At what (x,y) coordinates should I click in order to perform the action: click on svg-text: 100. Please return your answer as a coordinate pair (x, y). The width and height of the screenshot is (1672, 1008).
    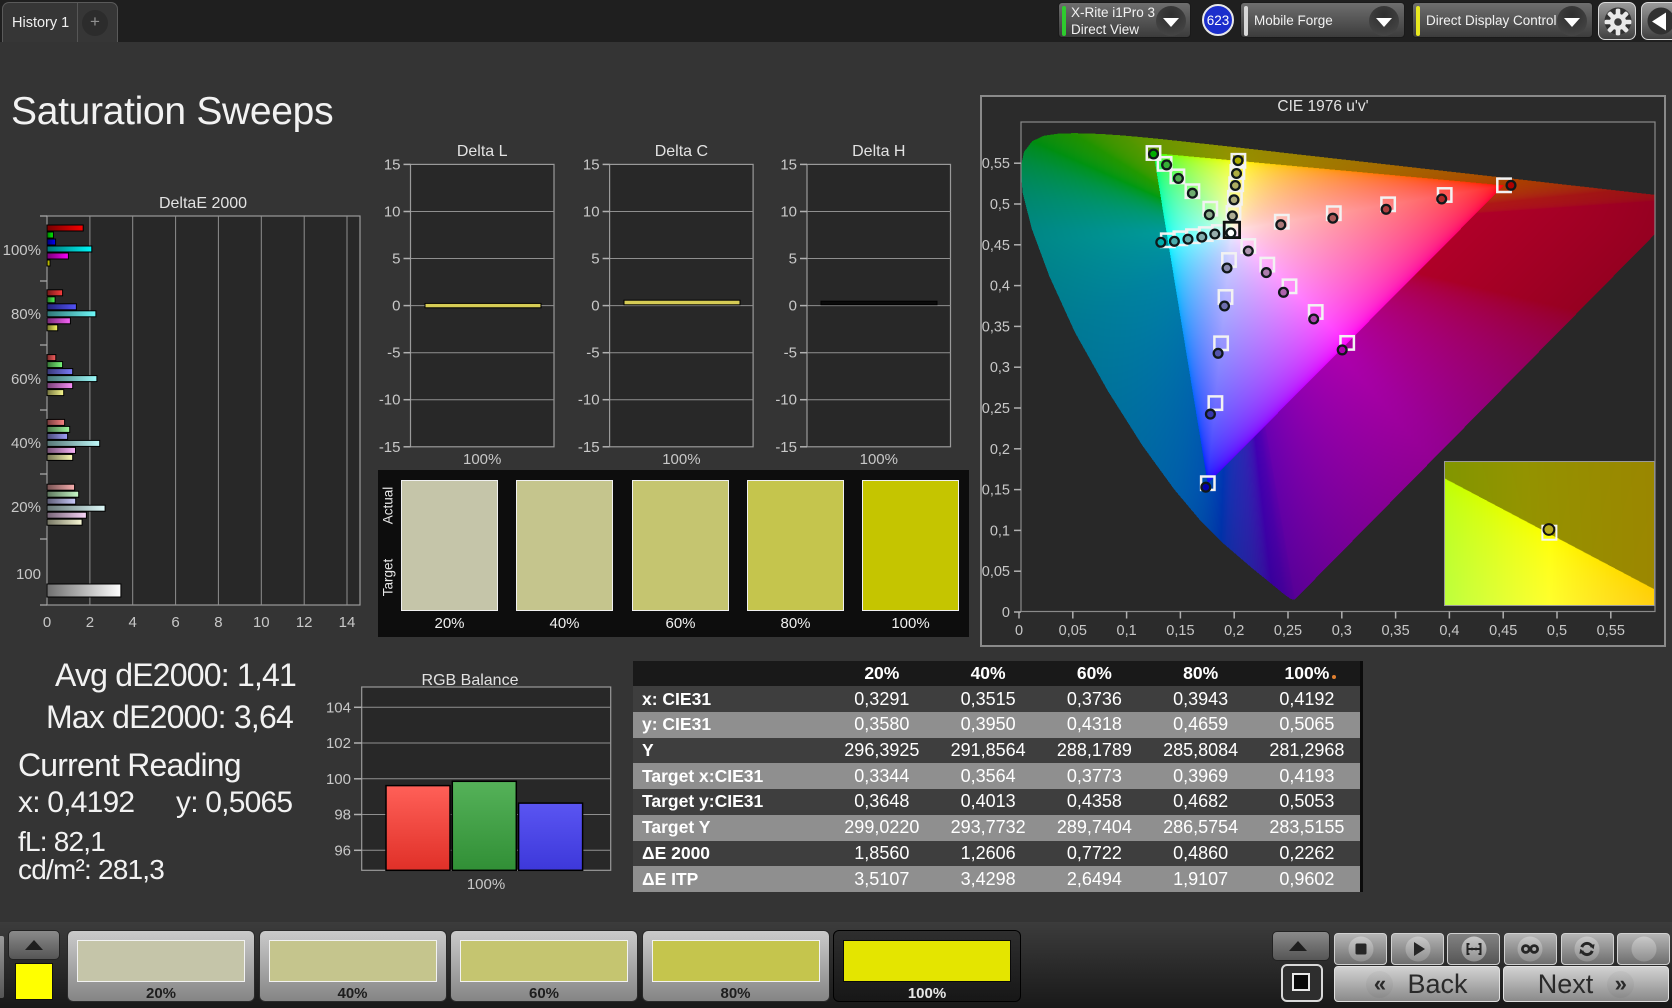
    Looking at the image, I should click on (338, 779).